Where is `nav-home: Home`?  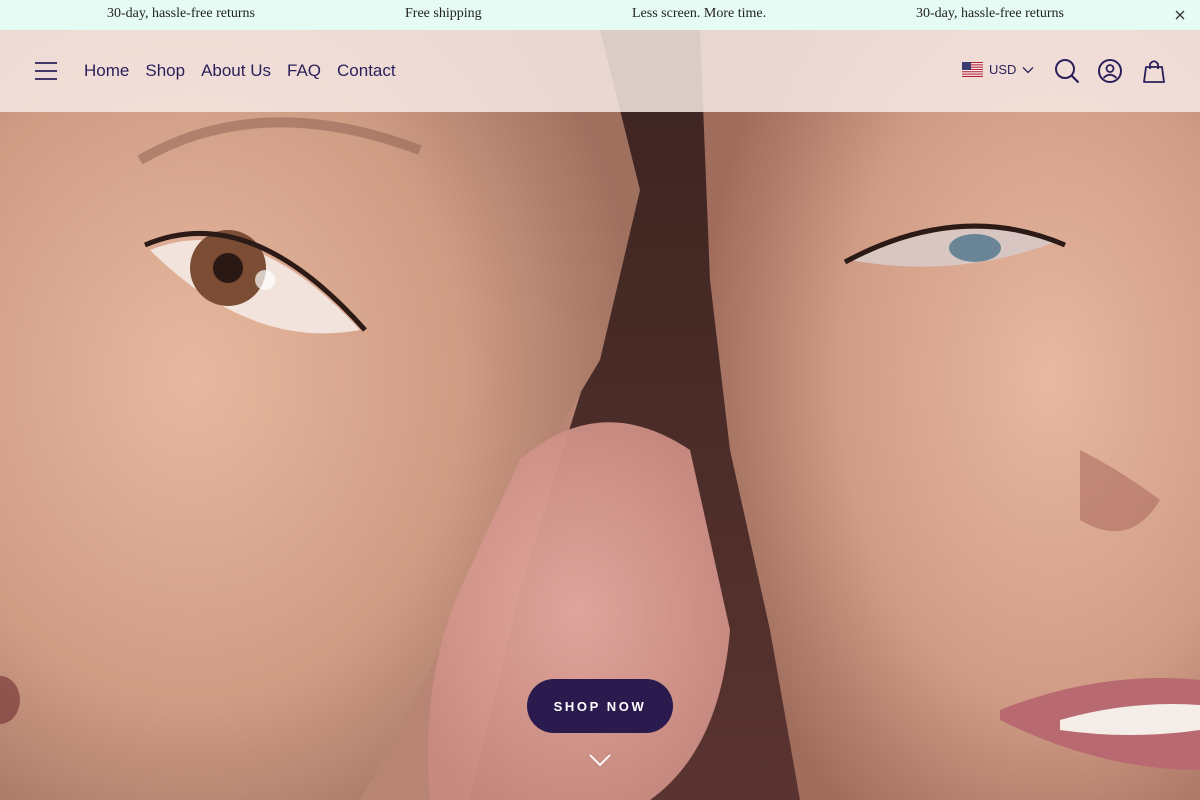
nav-home: Home is located at coordinates (106, 71).